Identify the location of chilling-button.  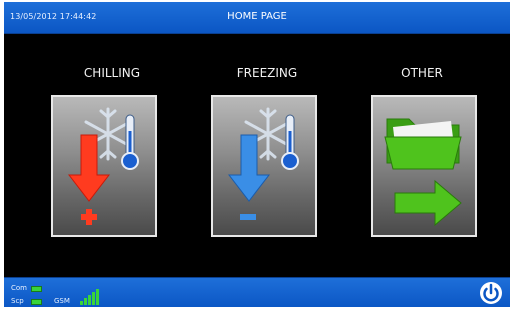
(104, 166).